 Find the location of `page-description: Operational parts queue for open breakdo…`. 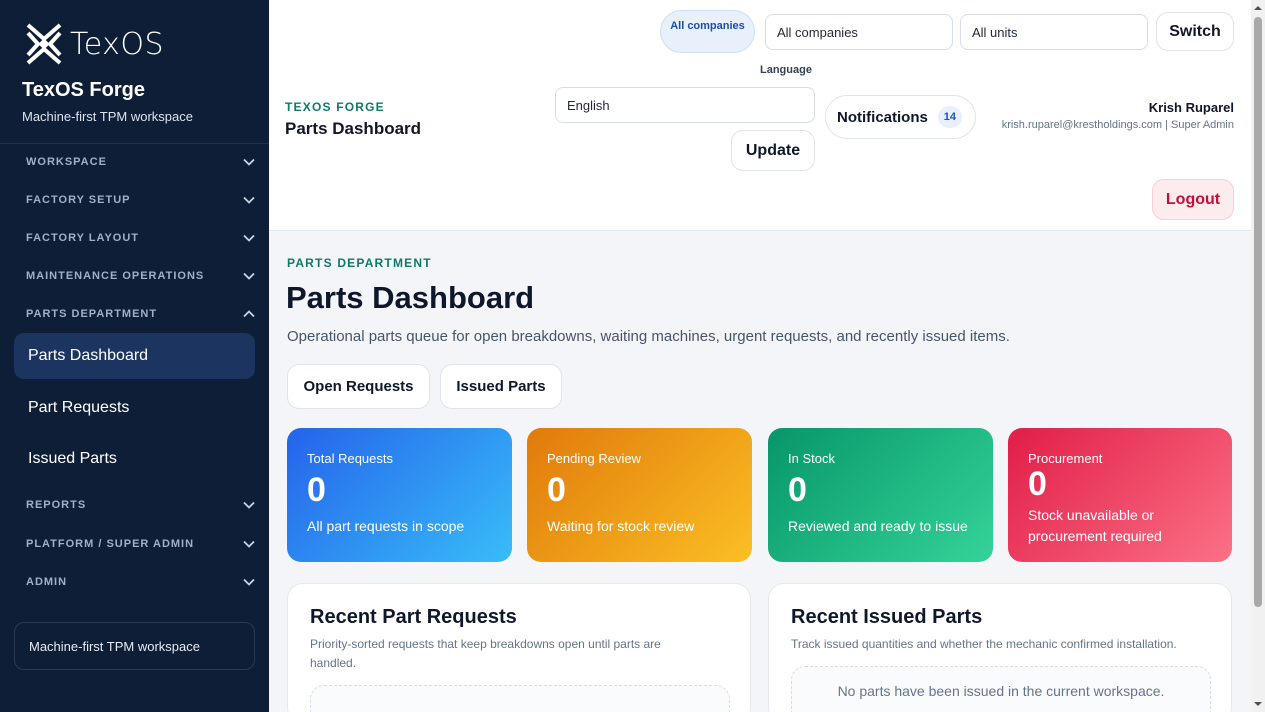

page-description: Operational parts queue for open breakdo… is located at coordinates (648, 336).